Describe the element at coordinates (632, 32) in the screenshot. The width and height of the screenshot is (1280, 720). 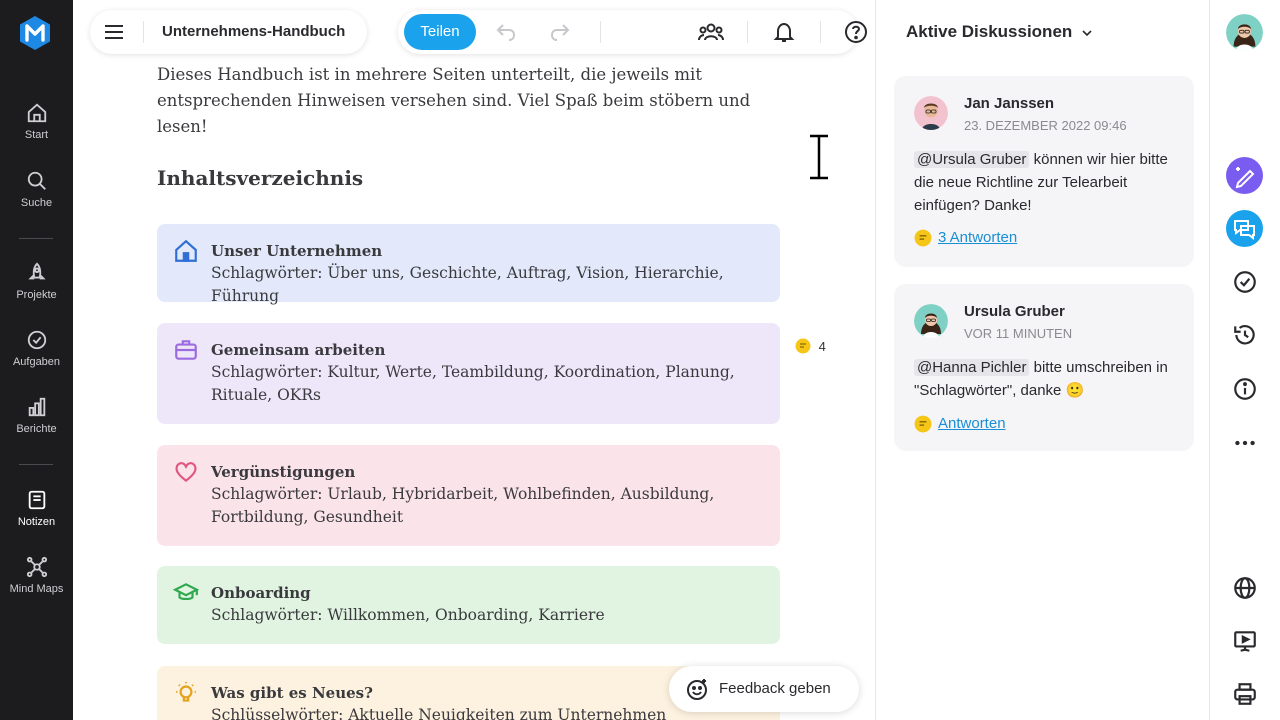
I see `doc-toolbar: Teilen` at that location.